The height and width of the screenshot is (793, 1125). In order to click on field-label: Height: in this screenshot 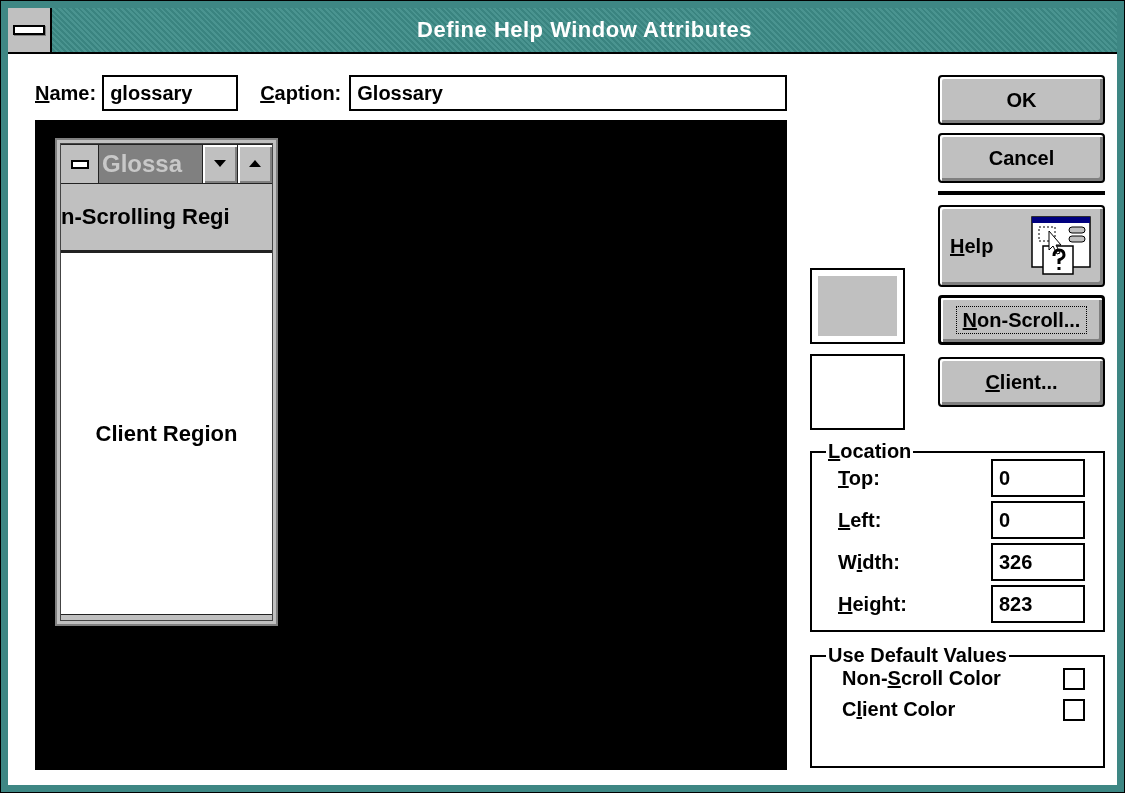, I will do `click(872, 604)`.